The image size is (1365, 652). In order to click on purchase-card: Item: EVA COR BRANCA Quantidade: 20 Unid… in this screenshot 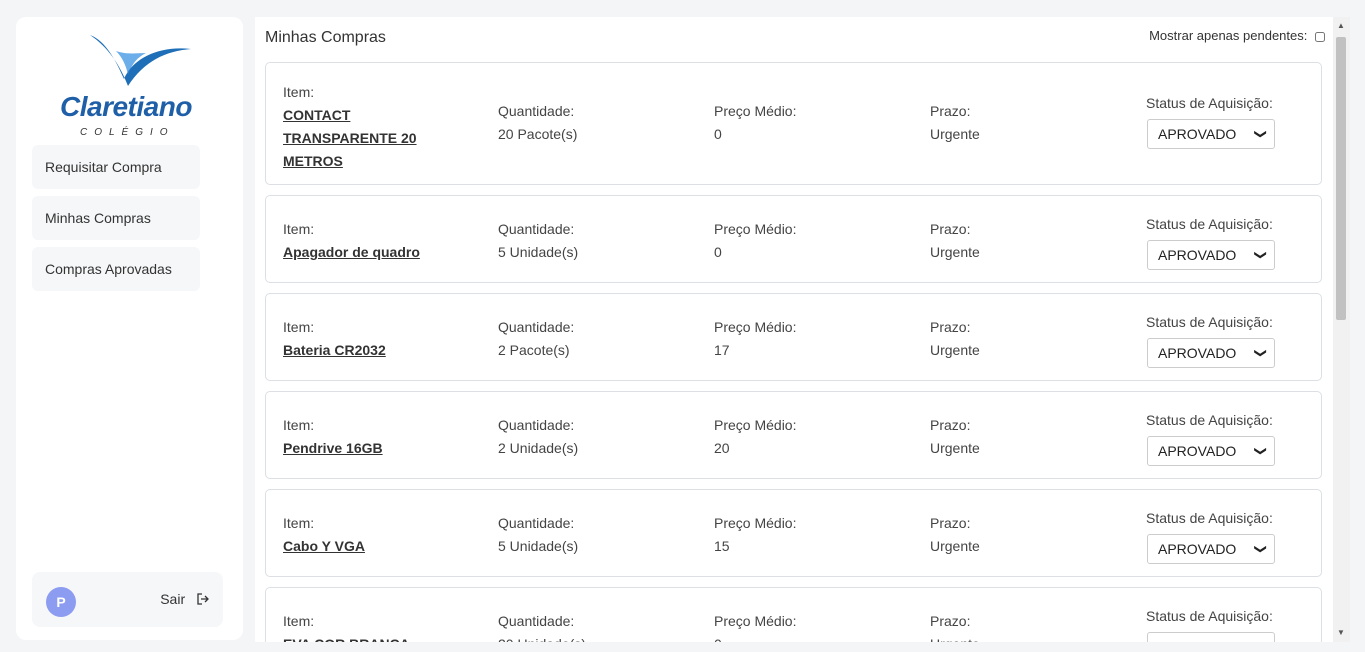, I will do `click(793, 614)`.